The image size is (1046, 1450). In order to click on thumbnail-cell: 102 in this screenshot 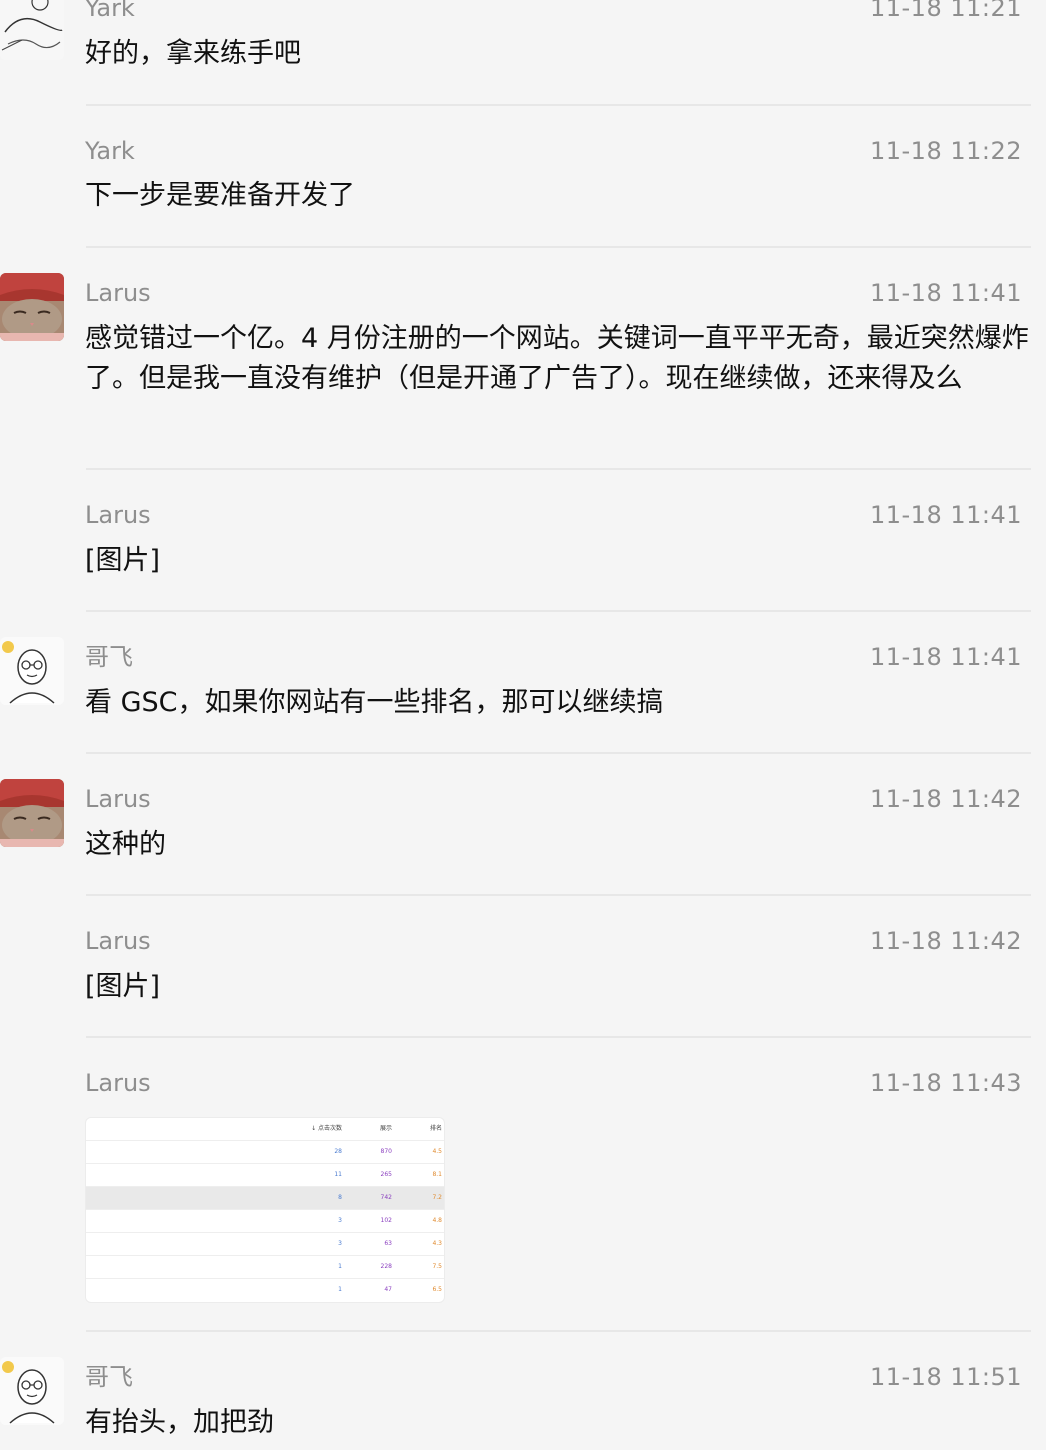, I will do `click(386, 1220)`.